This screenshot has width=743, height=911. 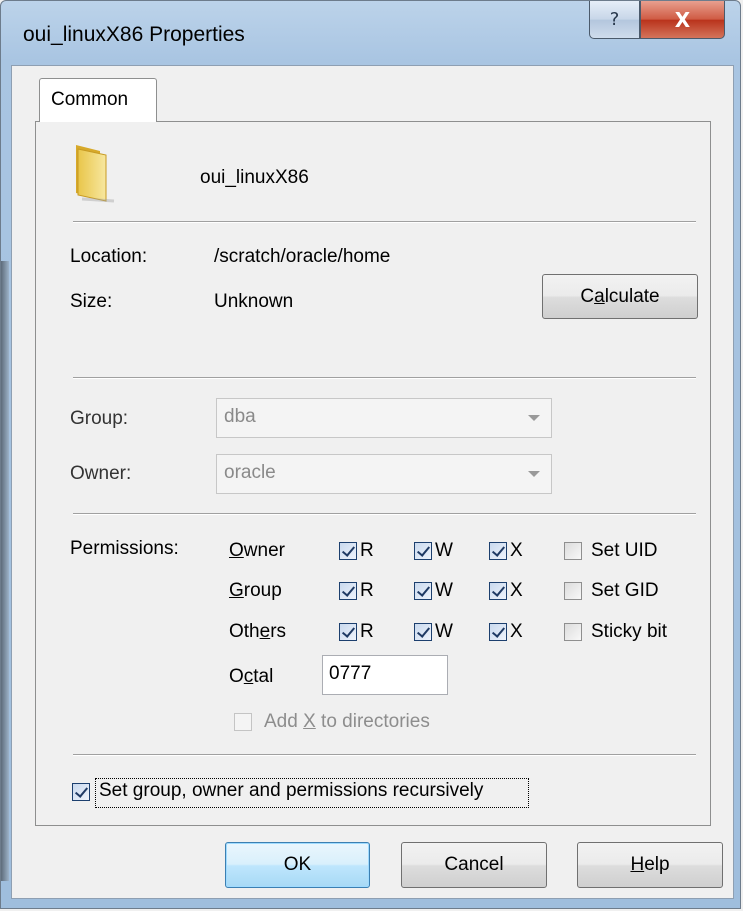 What do you see at coordinates (474, 865) in the screenshot?
I see `cancel-button: Cancel` at bounding box center [474, 865].